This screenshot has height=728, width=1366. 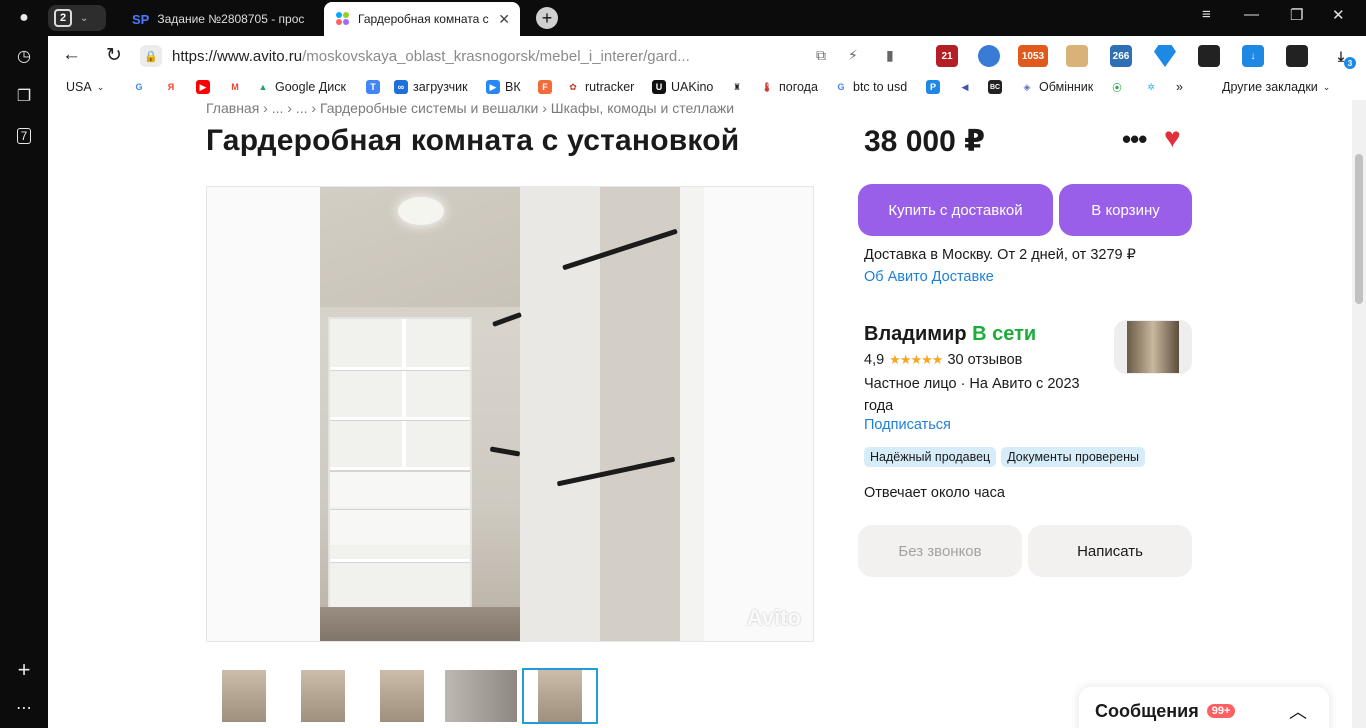 I want to click on bookmark-vk: ▶ ВК, so click(x=503, y=87).